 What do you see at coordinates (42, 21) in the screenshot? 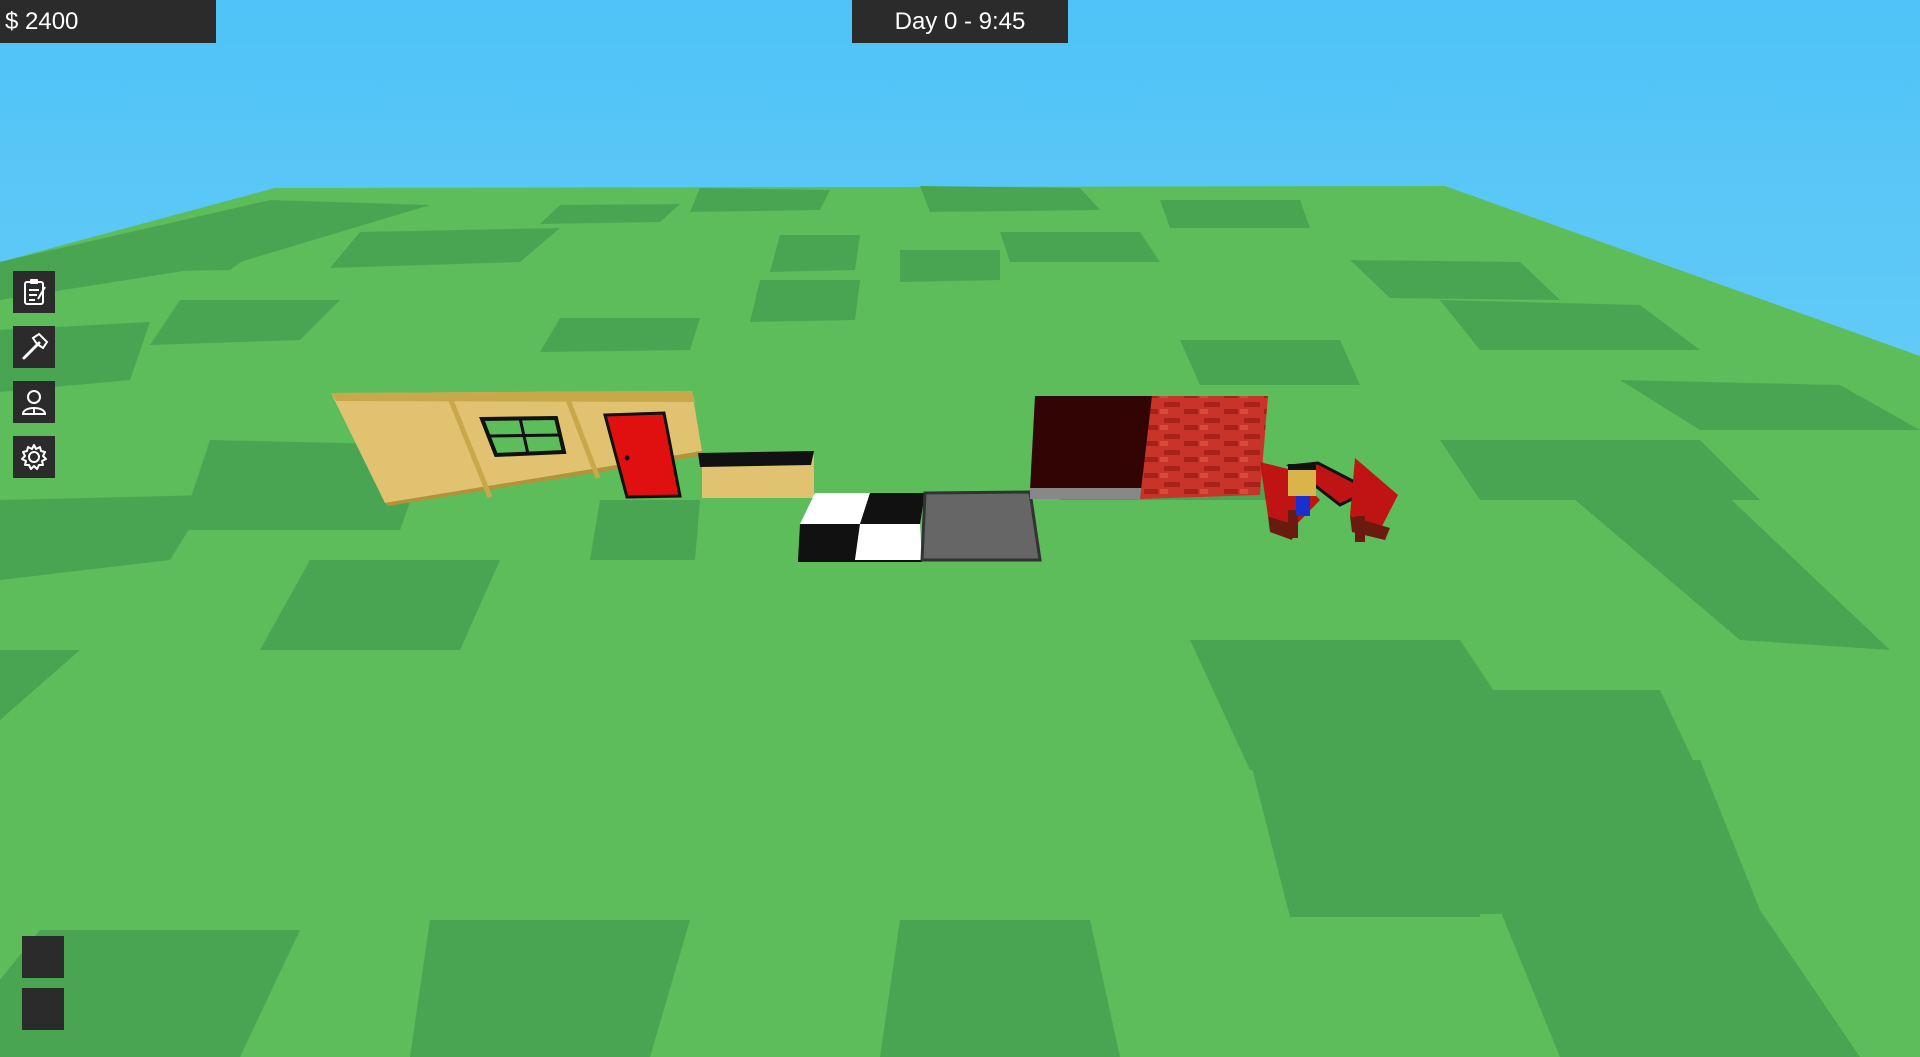
I see `money-value: $ 2400` at bounding box center [42, 21].